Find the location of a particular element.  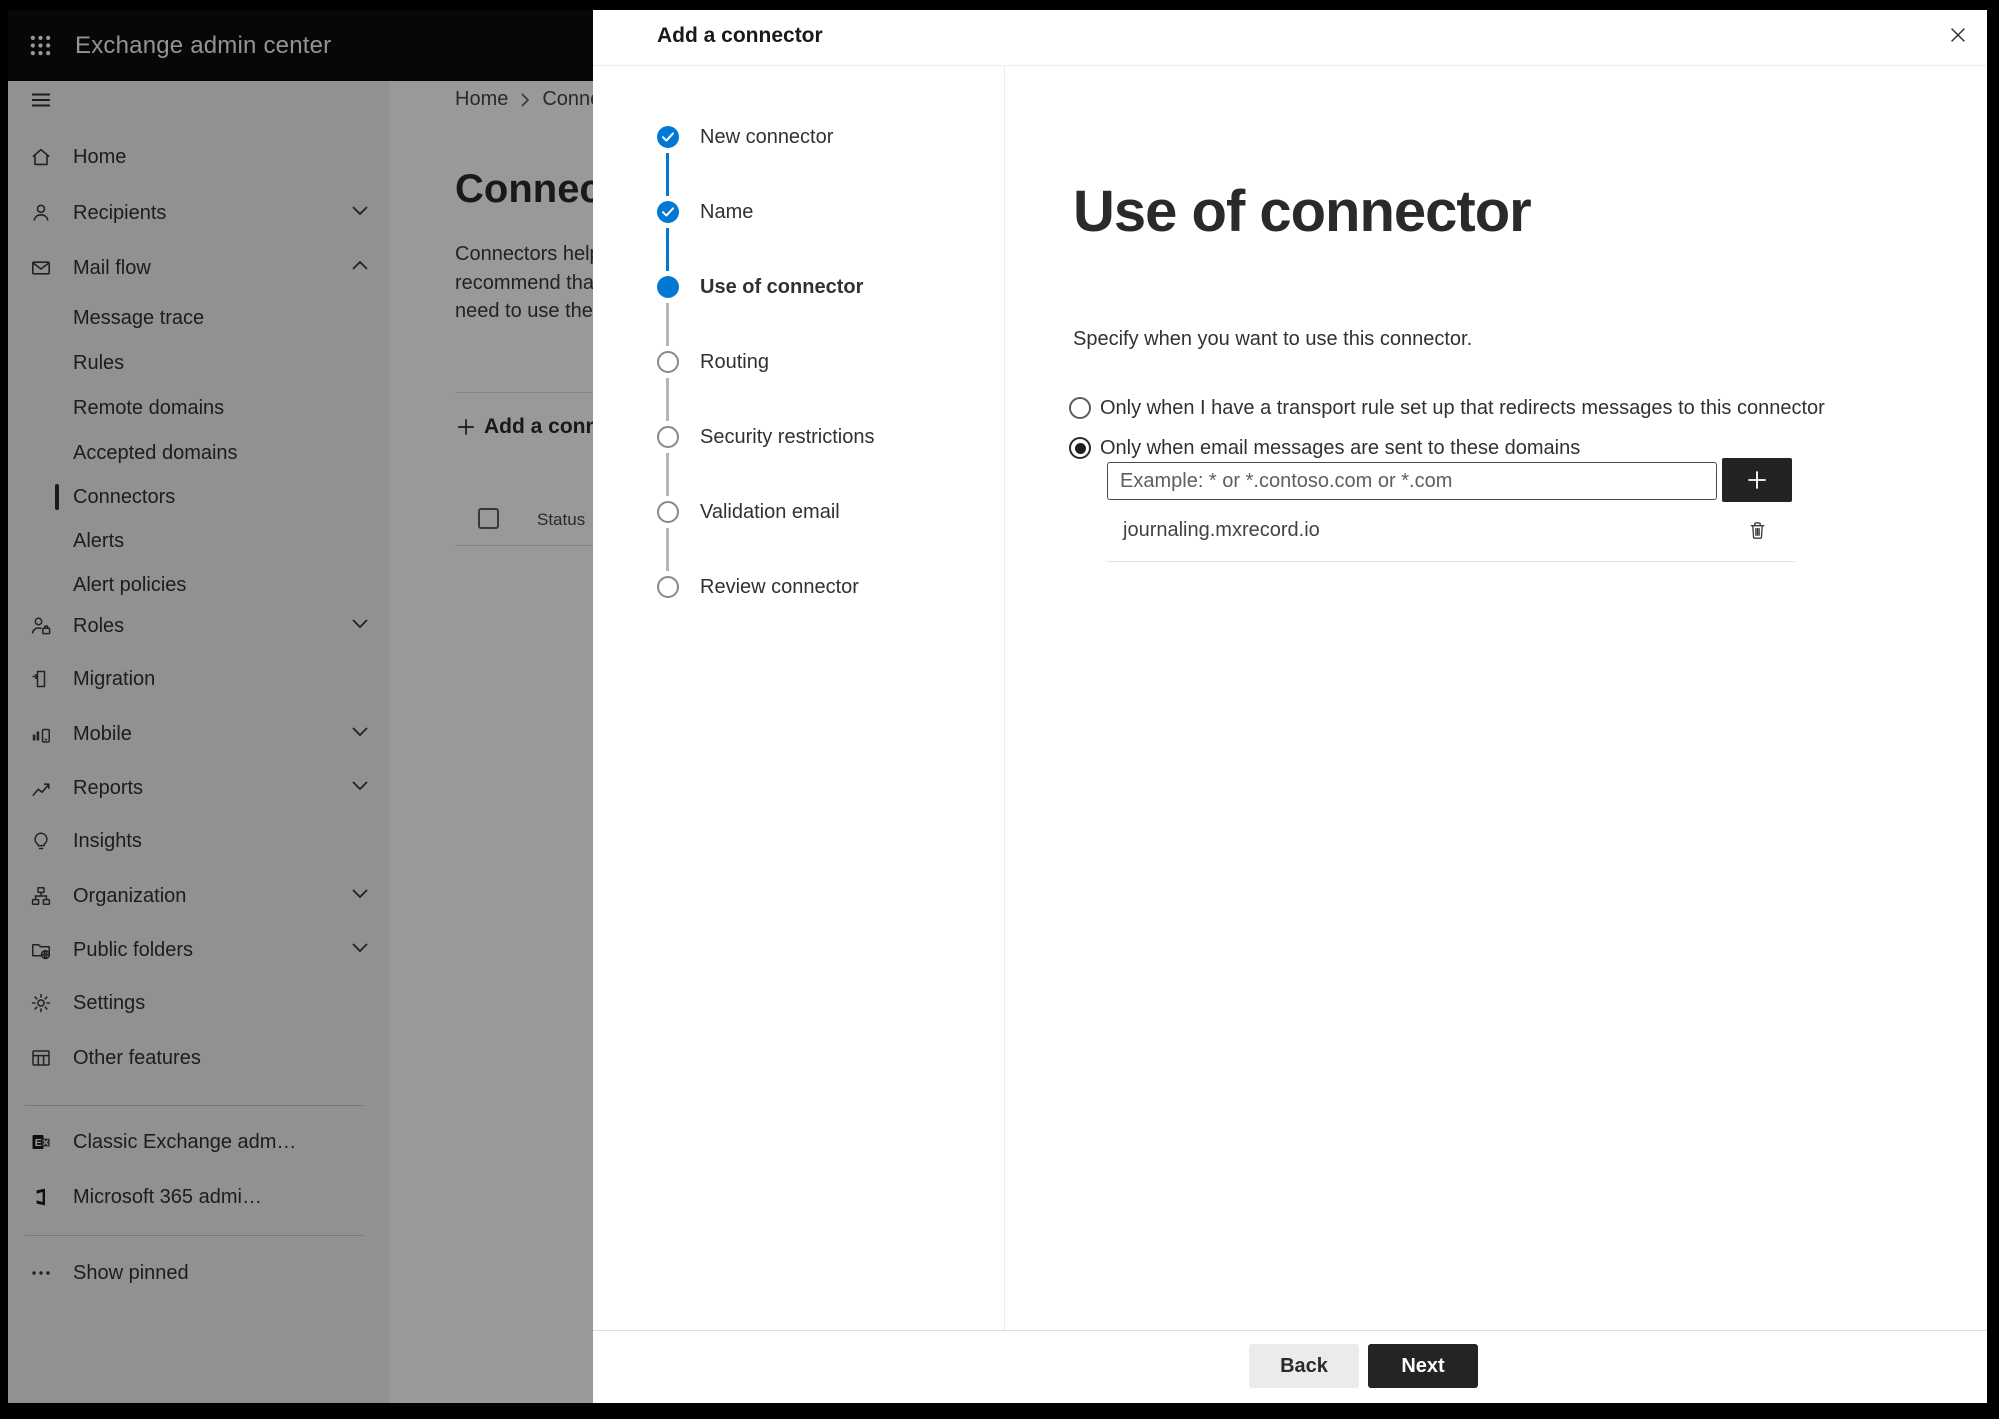

step-security-restrictions: Security restrictions is located at coordinates (798, 437).